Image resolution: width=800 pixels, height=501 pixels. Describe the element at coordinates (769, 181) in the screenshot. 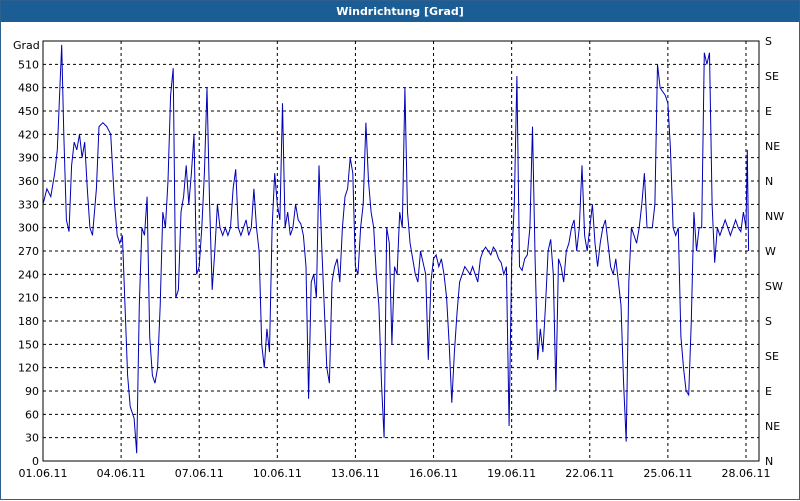

I see `right-axis-label: N` at that location.